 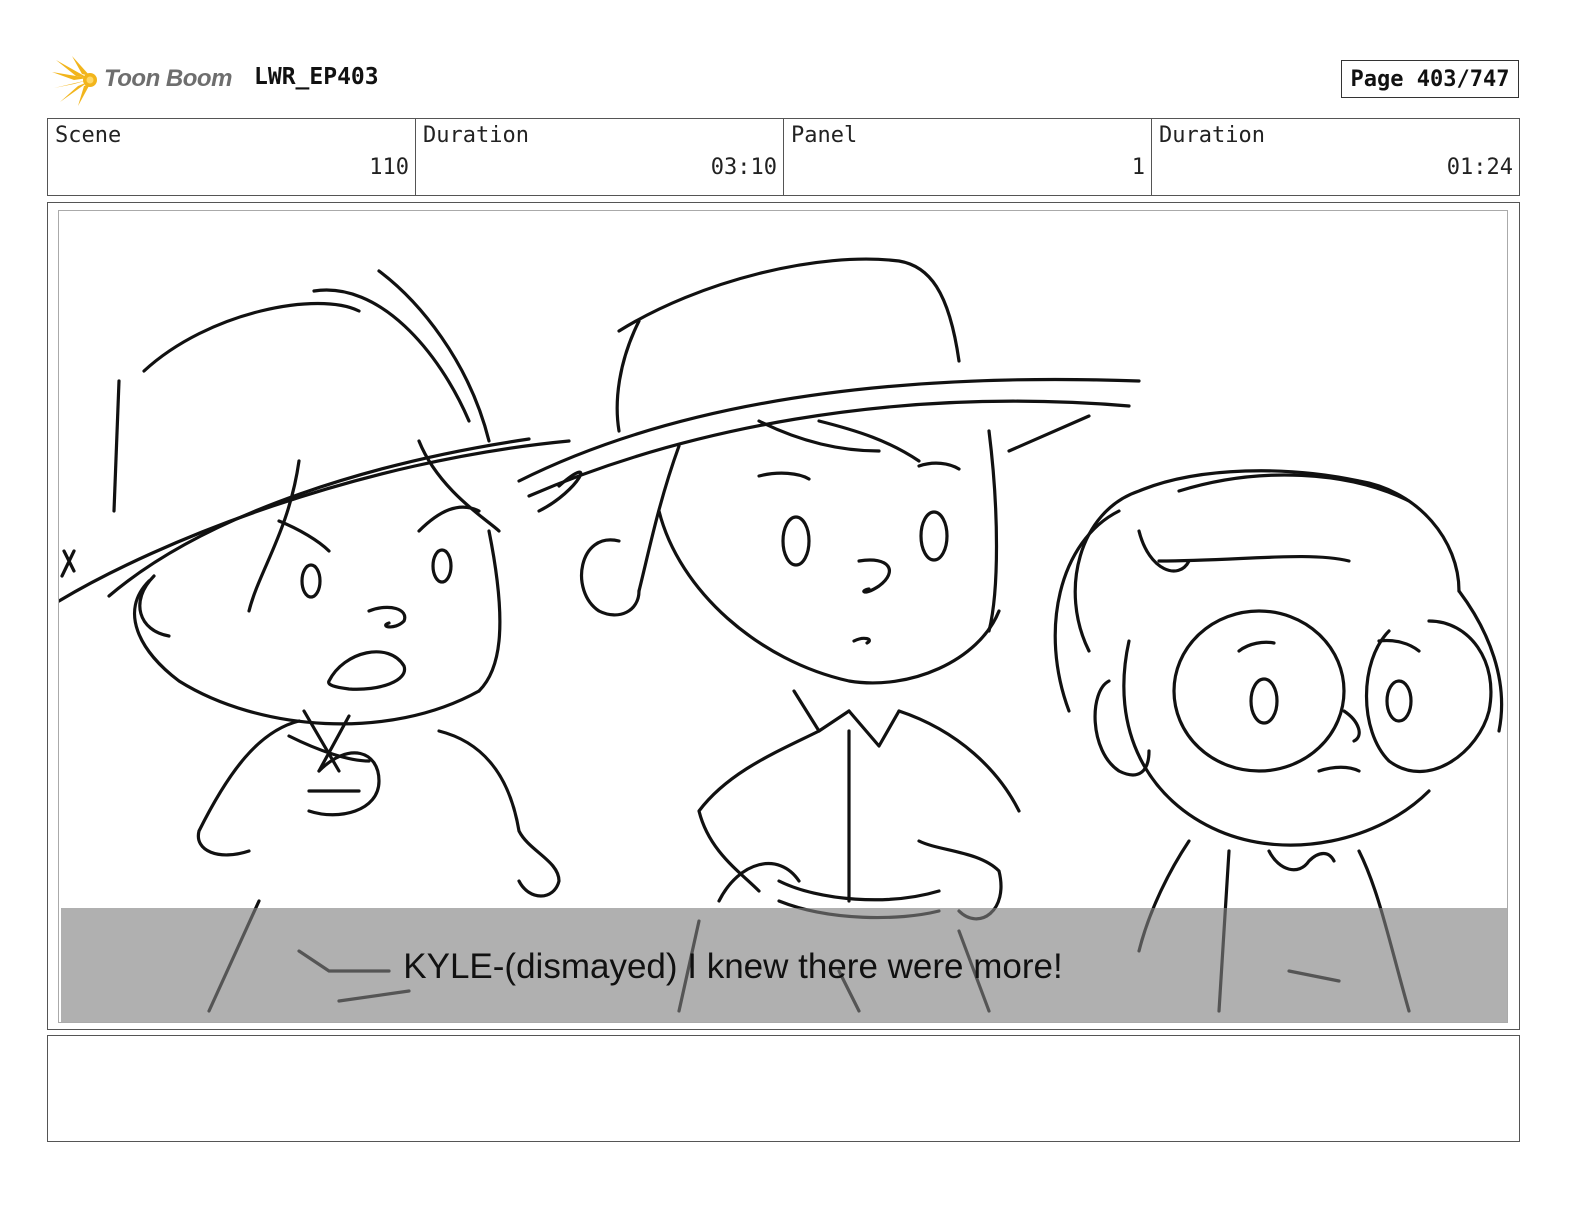 What do you see at coordinates (232, 157) in the screenshot?
I see `scene-cell: Scene 110` at bounding box center [232, 157].